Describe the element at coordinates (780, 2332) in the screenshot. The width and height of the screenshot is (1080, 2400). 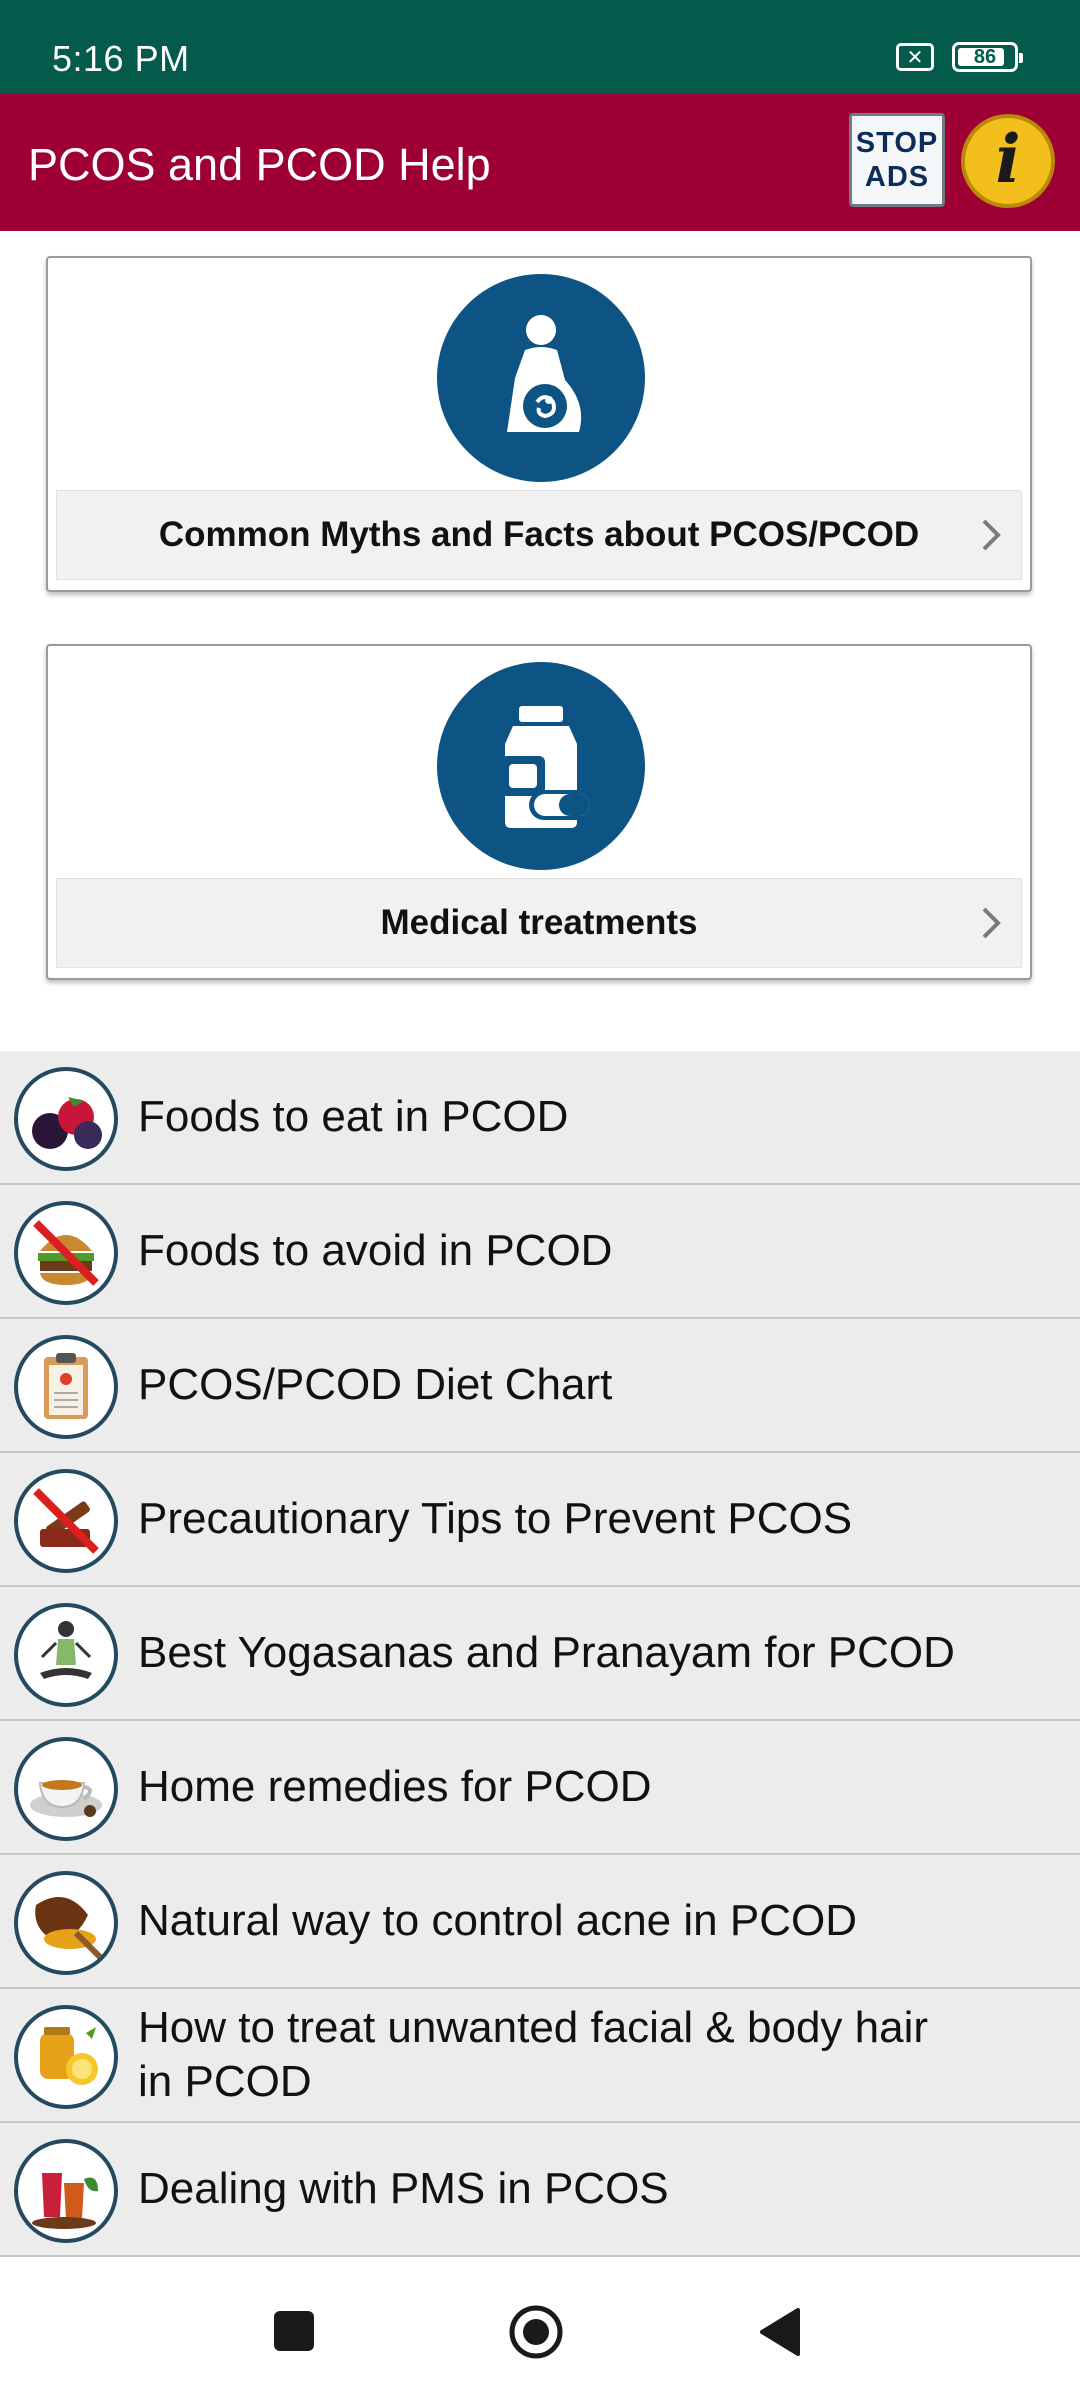
I see `triangle-back-icon` at that location.